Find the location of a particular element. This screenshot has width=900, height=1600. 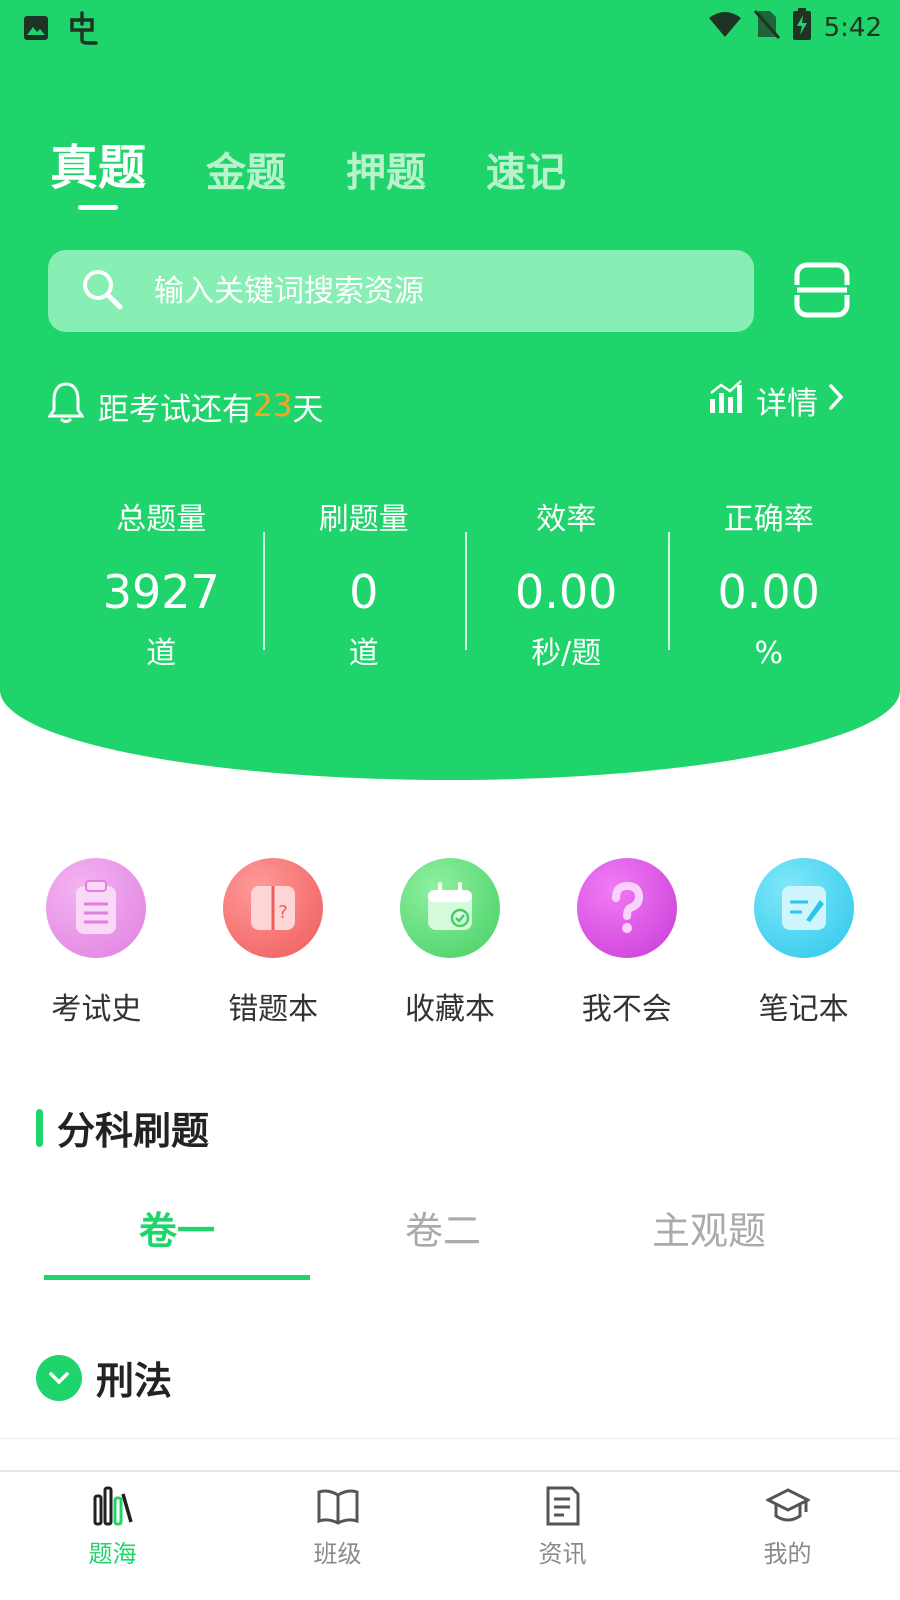

bar-chart-icon is located at coordinates (727, 401).